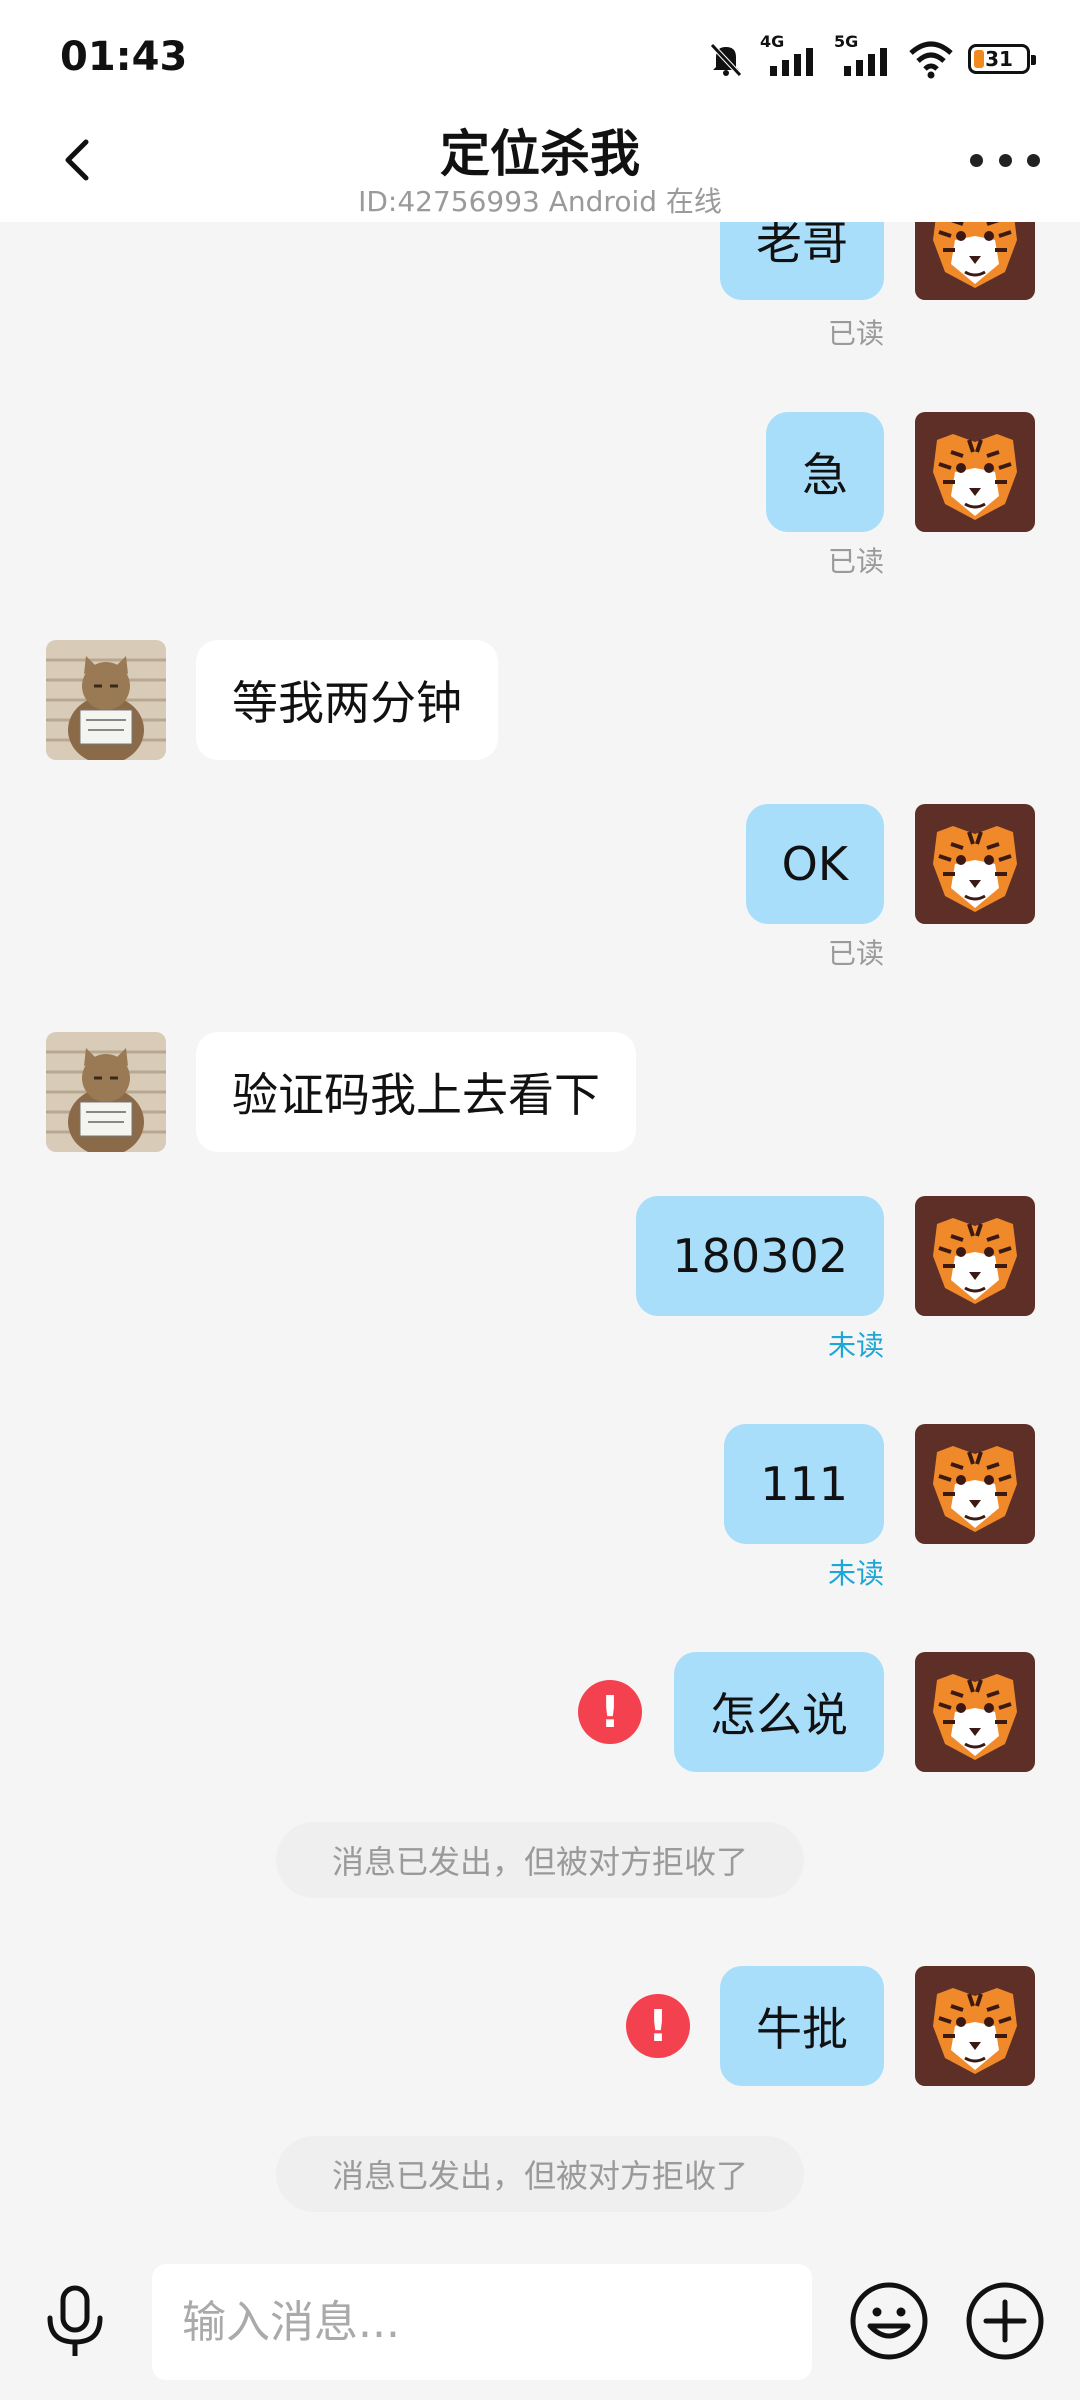 The image size is (1080, 2400). What do you see at coordinates (931, 60) in the screenshot?
I see `wifi-icon` at bounding box center [931, 60].